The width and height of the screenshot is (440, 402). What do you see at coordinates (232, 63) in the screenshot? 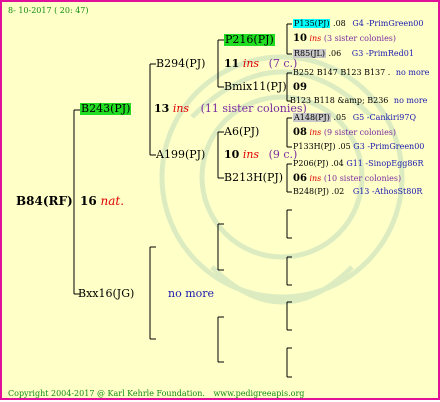
I see `ff-gen-number: 11` at bounding box center [232, 63].